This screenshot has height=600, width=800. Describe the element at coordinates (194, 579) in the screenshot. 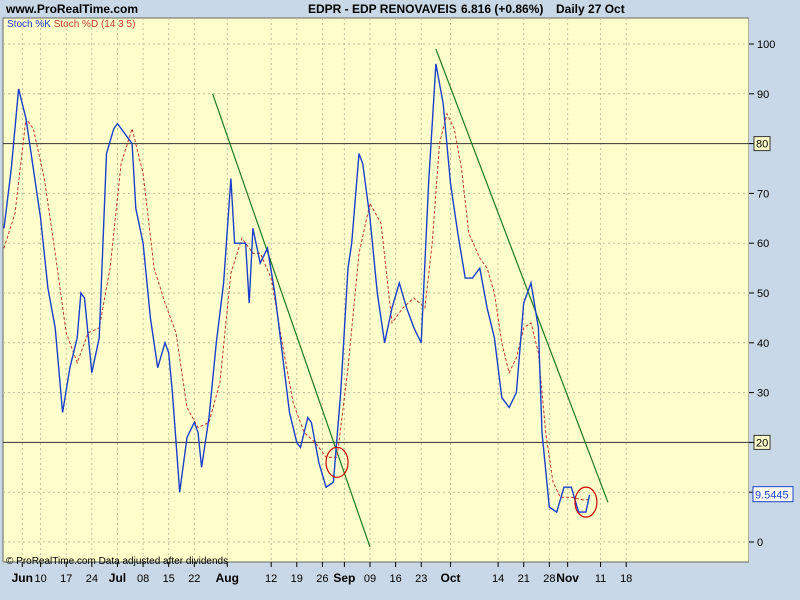

I see `x-tick-label: 22` at that location.